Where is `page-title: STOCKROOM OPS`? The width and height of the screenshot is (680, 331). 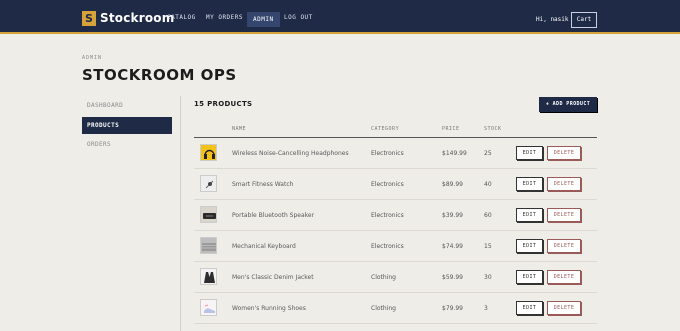
page-title: STOCKROOM OPS is located at coordinates (159, 75).